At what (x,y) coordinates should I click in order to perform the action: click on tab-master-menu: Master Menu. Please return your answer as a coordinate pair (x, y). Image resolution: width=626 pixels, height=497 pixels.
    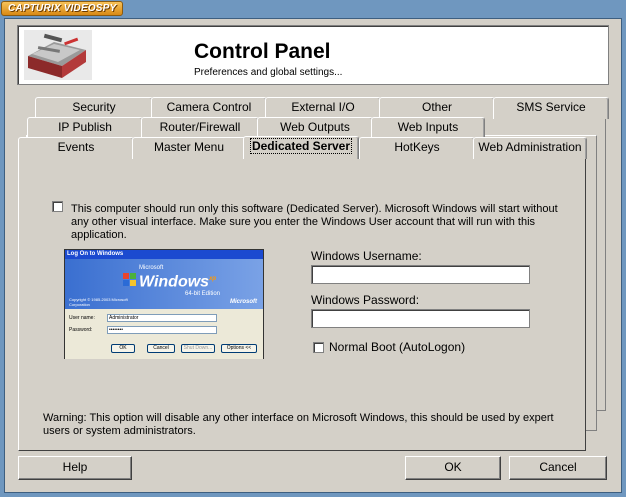
    Looking at the image, I should click on (189, 148).